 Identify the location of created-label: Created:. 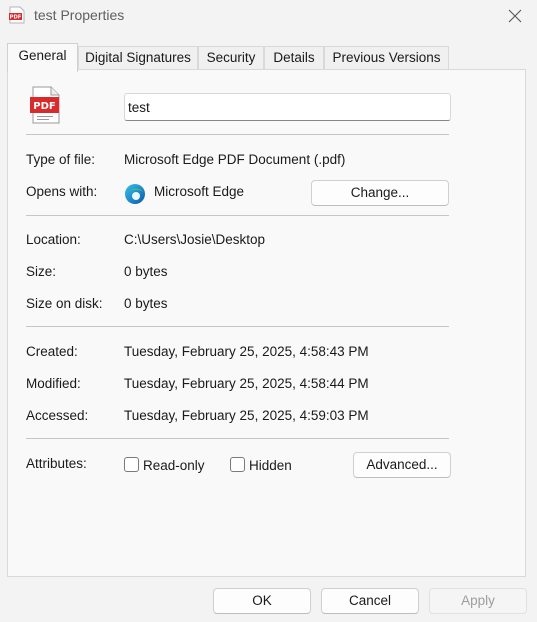
(52, 351).